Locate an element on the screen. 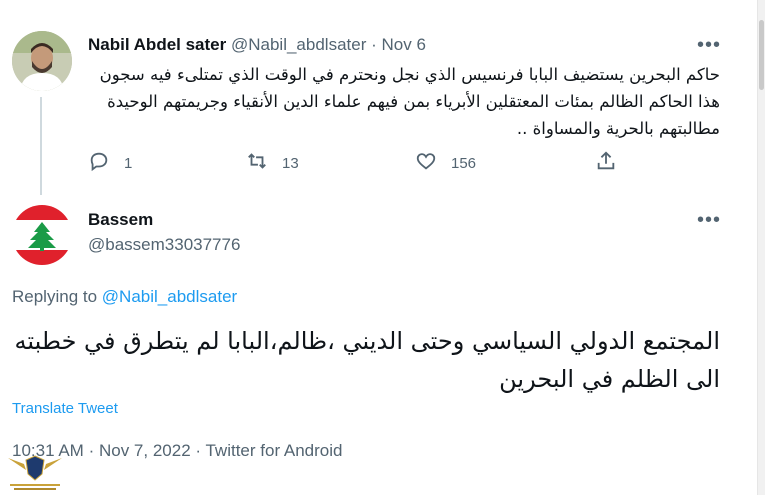  scrollbar-thumb is located at coordinates (761, 55).